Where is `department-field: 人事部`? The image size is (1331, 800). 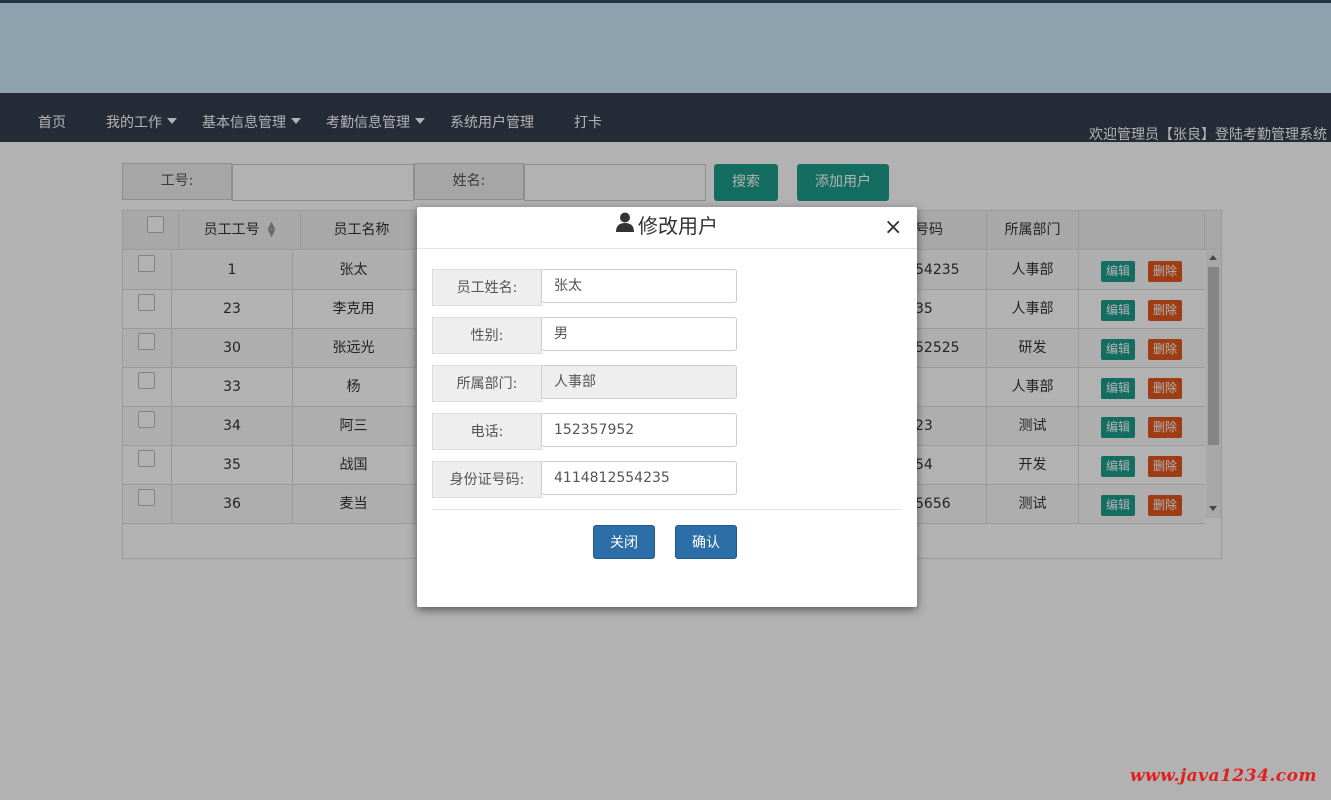
department-field: 人事部 is located at coordinates (639, 382).